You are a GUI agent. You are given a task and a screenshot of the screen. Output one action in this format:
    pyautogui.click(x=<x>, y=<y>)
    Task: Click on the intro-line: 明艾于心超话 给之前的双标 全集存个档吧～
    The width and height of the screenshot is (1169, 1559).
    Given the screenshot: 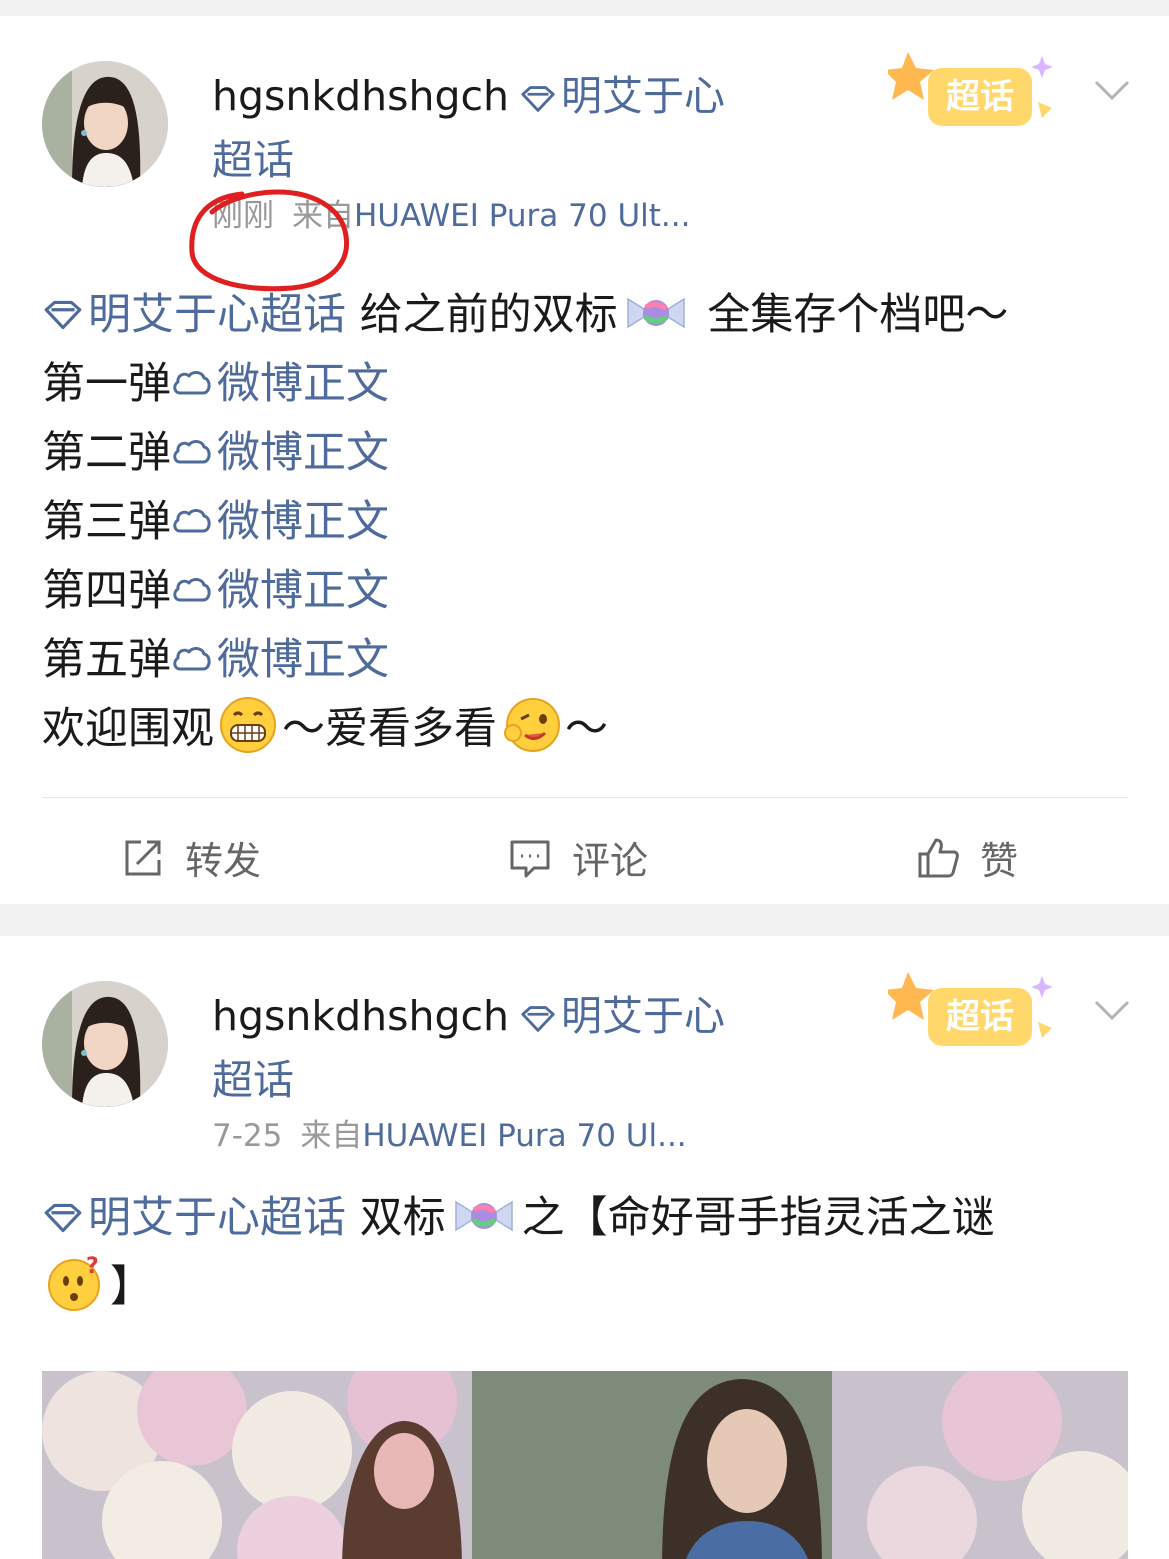 What is the action you would take?
    pyautogui.click(x=587, y=315)
    